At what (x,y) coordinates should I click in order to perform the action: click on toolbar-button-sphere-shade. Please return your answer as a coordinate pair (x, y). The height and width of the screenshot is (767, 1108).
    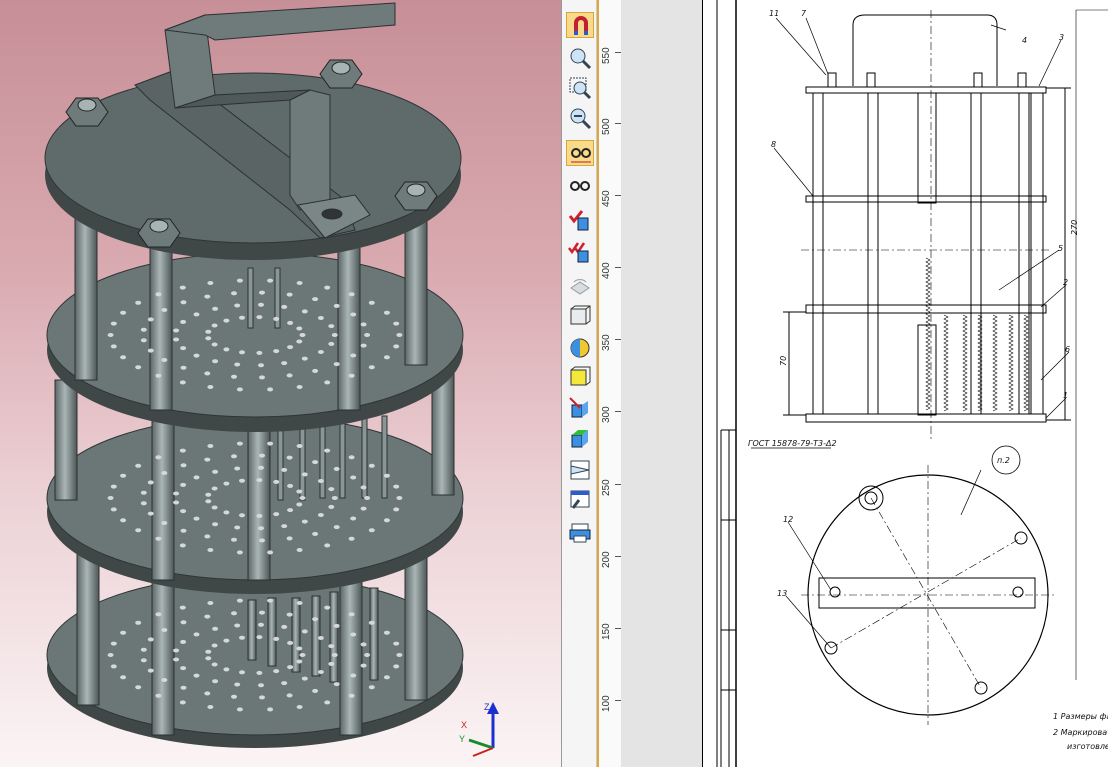
    Looking at the image, I should click on (580, 347).